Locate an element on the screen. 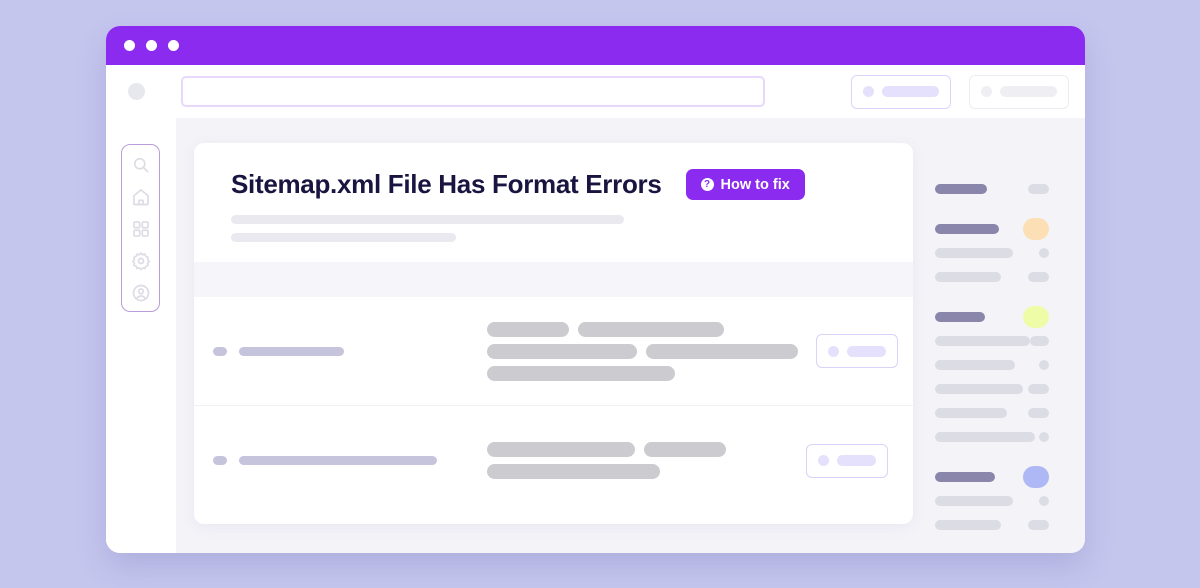 Image resolution: width=1200 pixels, height=588 pixels. gear-icon is located at coordinates (140, 261).